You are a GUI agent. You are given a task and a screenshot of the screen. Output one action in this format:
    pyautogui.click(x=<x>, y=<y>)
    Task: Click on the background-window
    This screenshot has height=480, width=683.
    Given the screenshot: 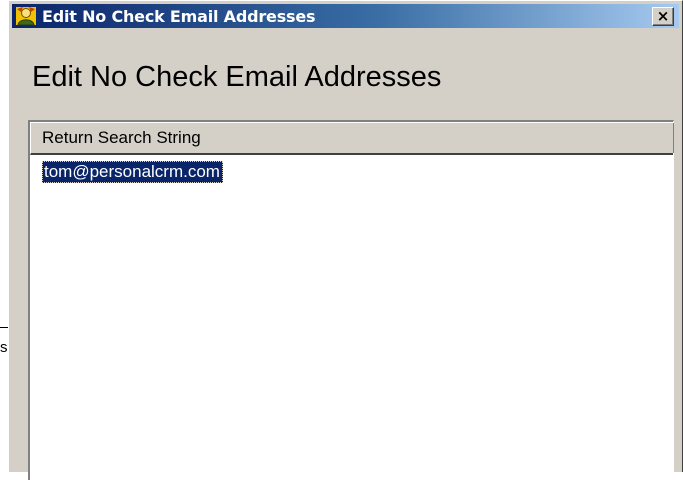 What is the action you would take?
    pyautogui.click(x=4, y=236)
    